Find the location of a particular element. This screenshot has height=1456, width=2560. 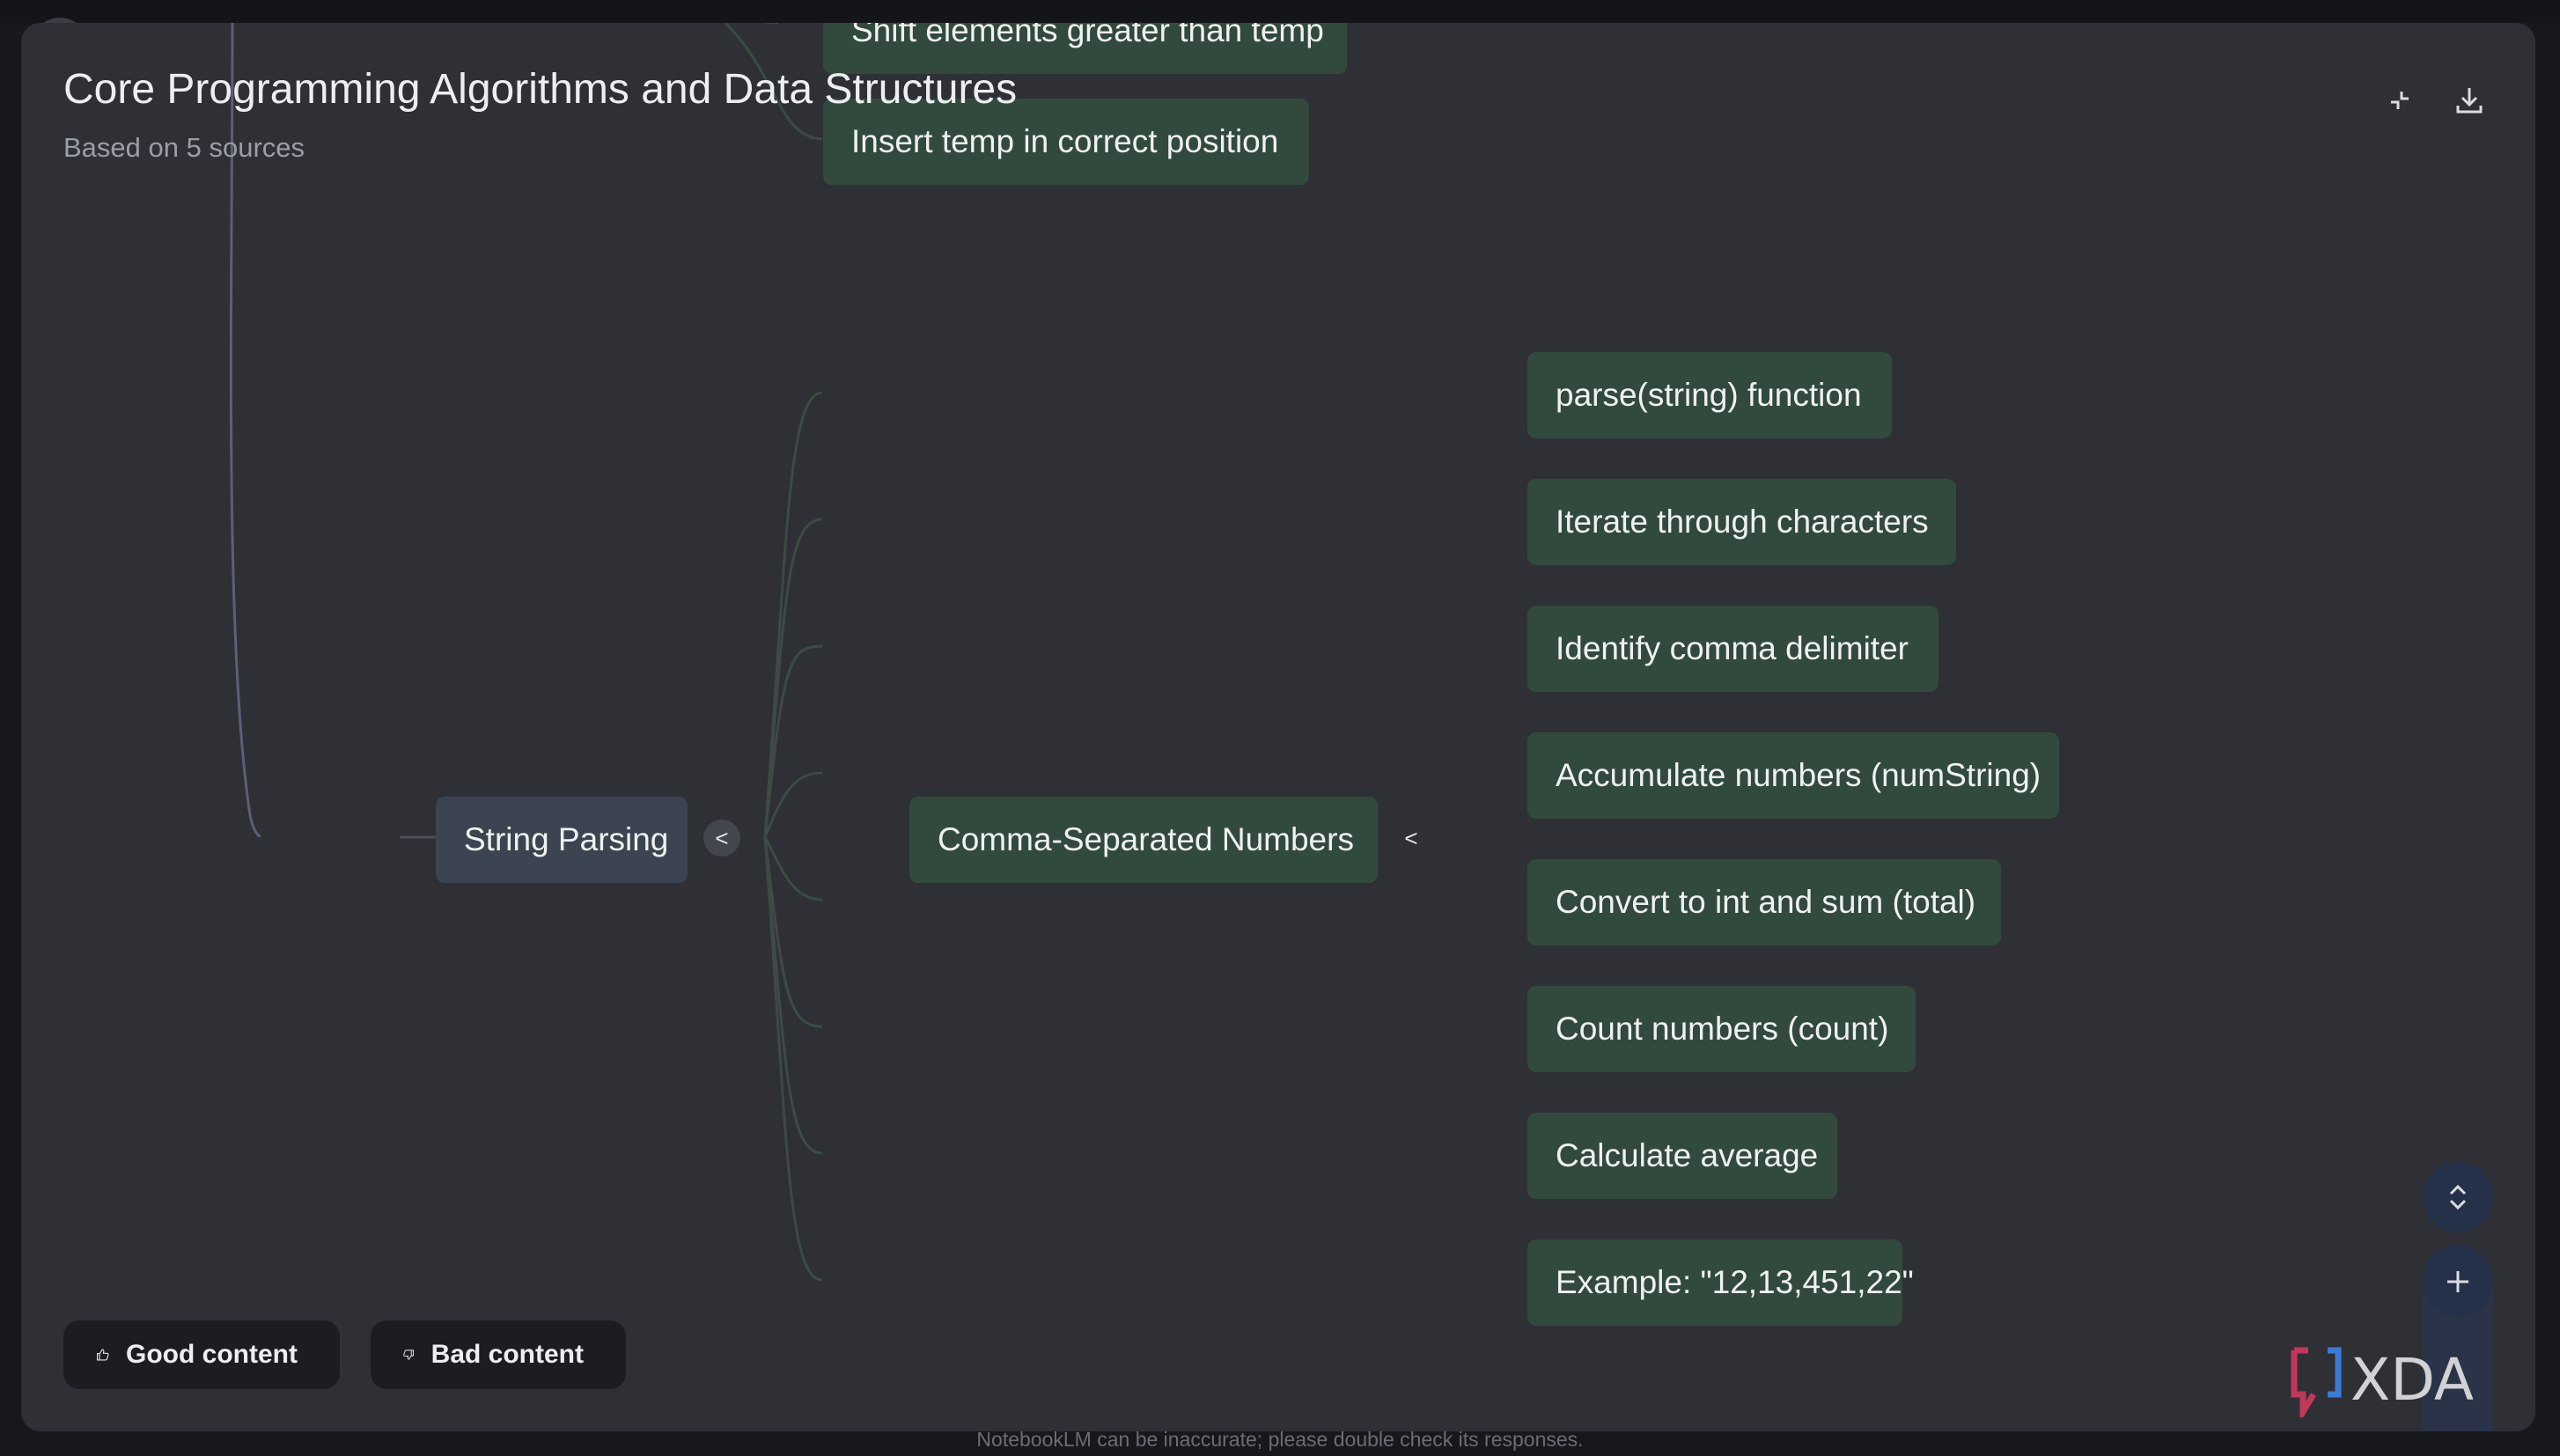

node-label: Convert to int and sum (total) is located at coordinates (1766, 902).